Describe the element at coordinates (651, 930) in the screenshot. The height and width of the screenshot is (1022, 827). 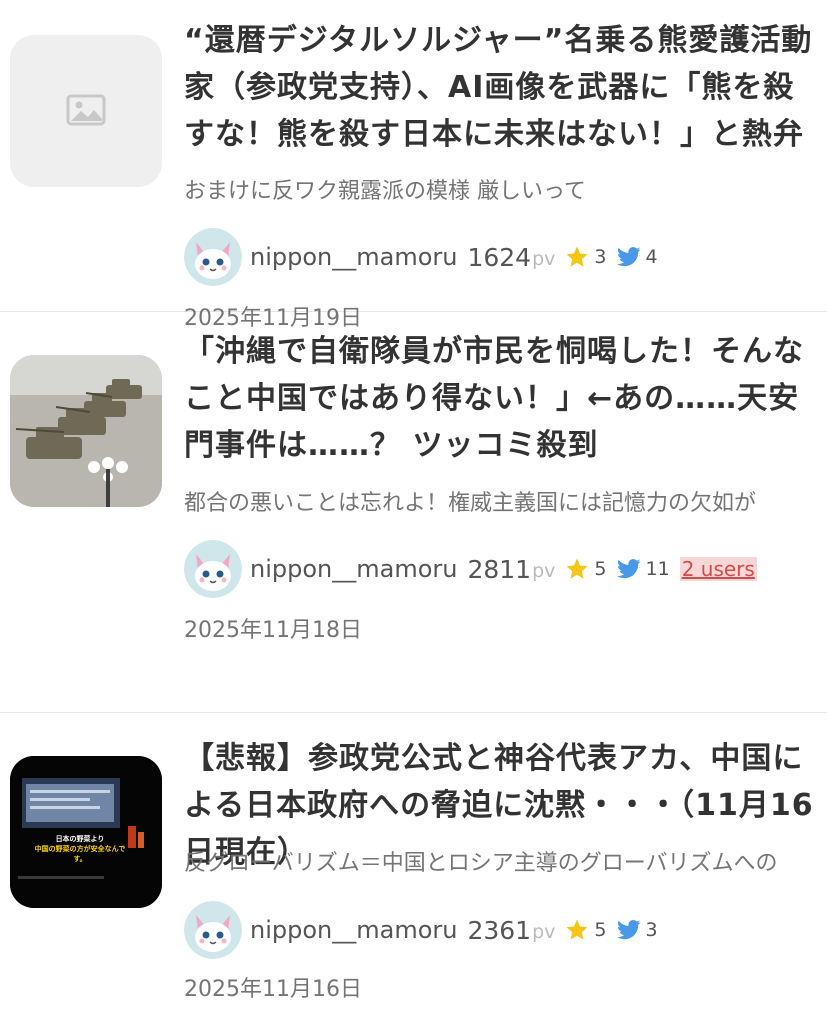
I see `tweet-count: 3` at that location.